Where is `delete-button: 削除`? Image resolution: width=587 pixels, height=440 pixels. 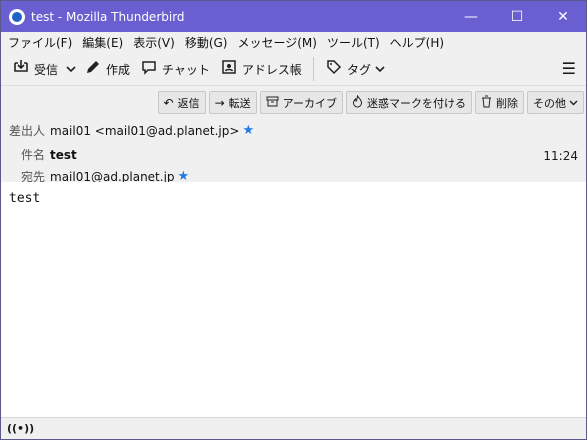
delete-button: 削除 is located at coordinates (499, 102).